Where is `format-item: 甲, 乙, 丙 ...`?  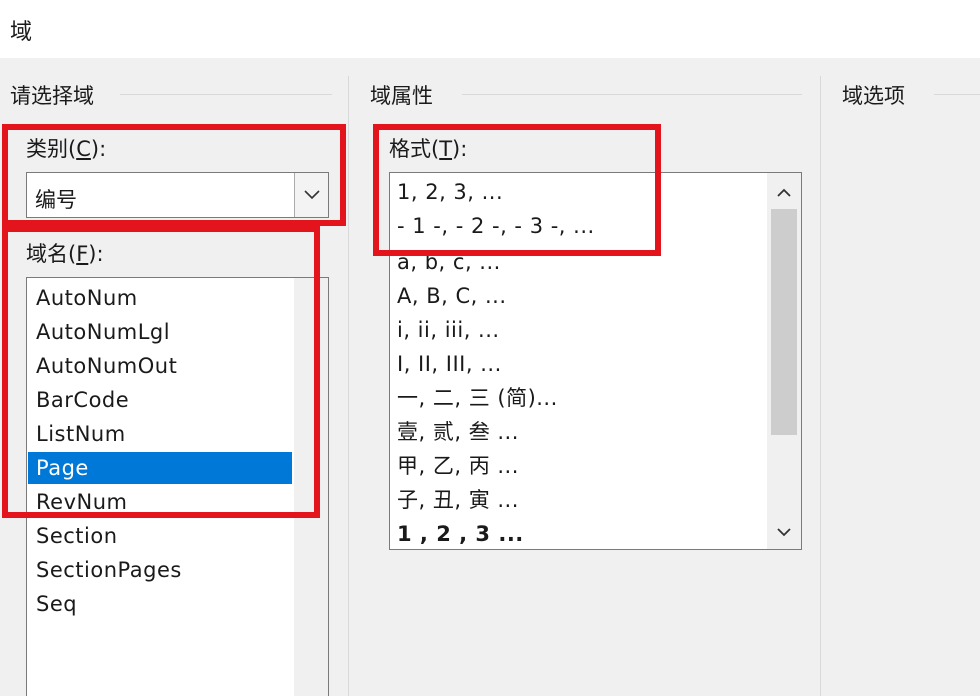
format-item: 甲, 乙, 丙 ... is located at coordinates (458, 466).